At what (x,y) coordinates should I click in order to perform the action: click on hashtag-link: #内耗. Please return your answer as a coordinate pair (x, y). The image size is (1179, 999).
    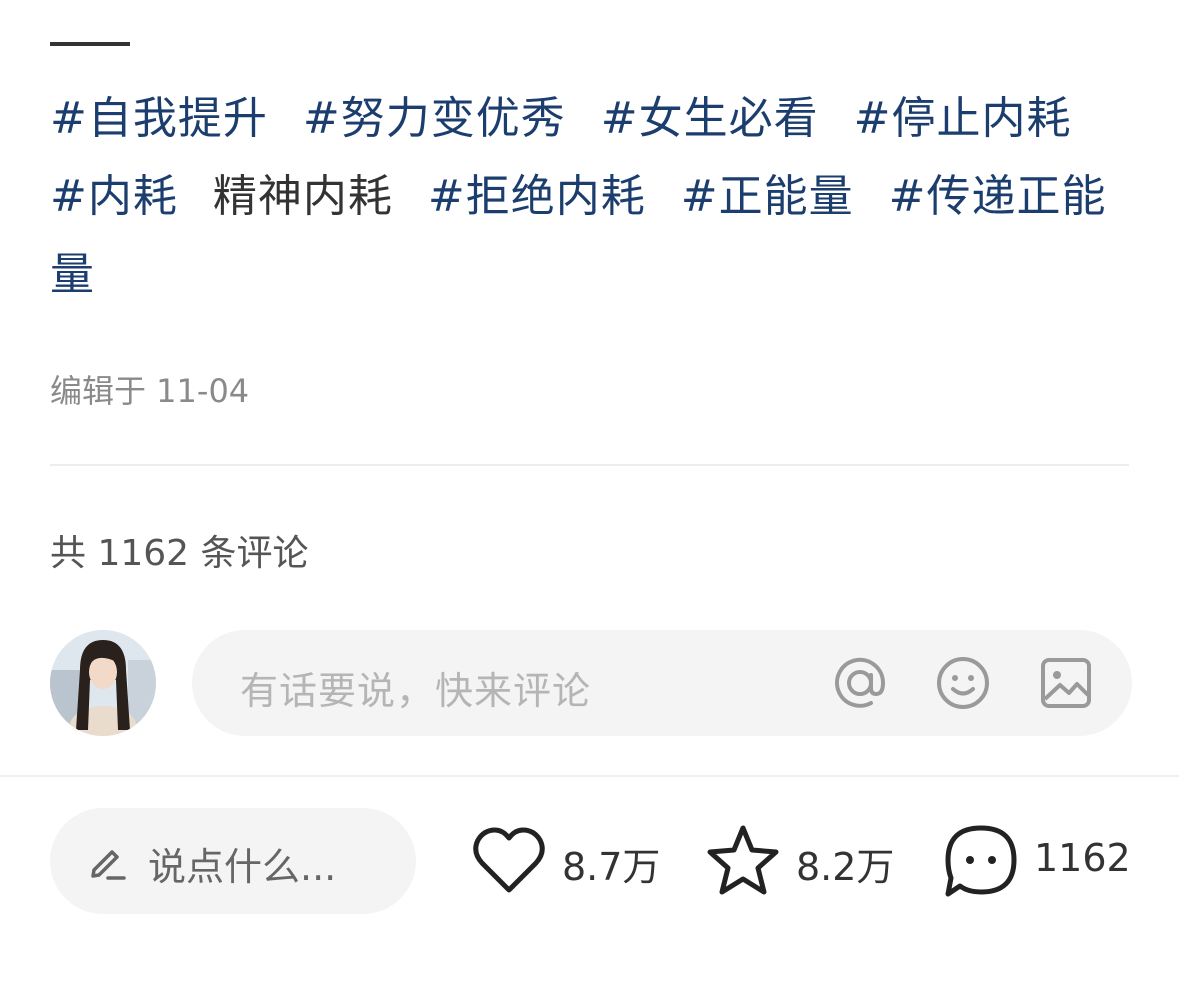
    Looking at the image, I should click on (114, 196).